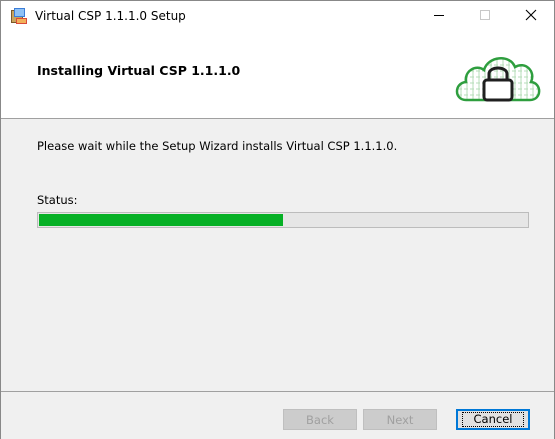  I want to click on back-button: Back, so click(320, 419).